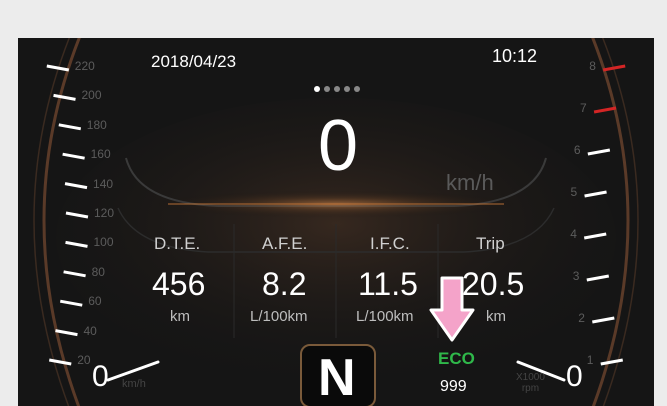 The image size is (667, 406). I want to click on speed-scale-label: 40, so click(90, 330).